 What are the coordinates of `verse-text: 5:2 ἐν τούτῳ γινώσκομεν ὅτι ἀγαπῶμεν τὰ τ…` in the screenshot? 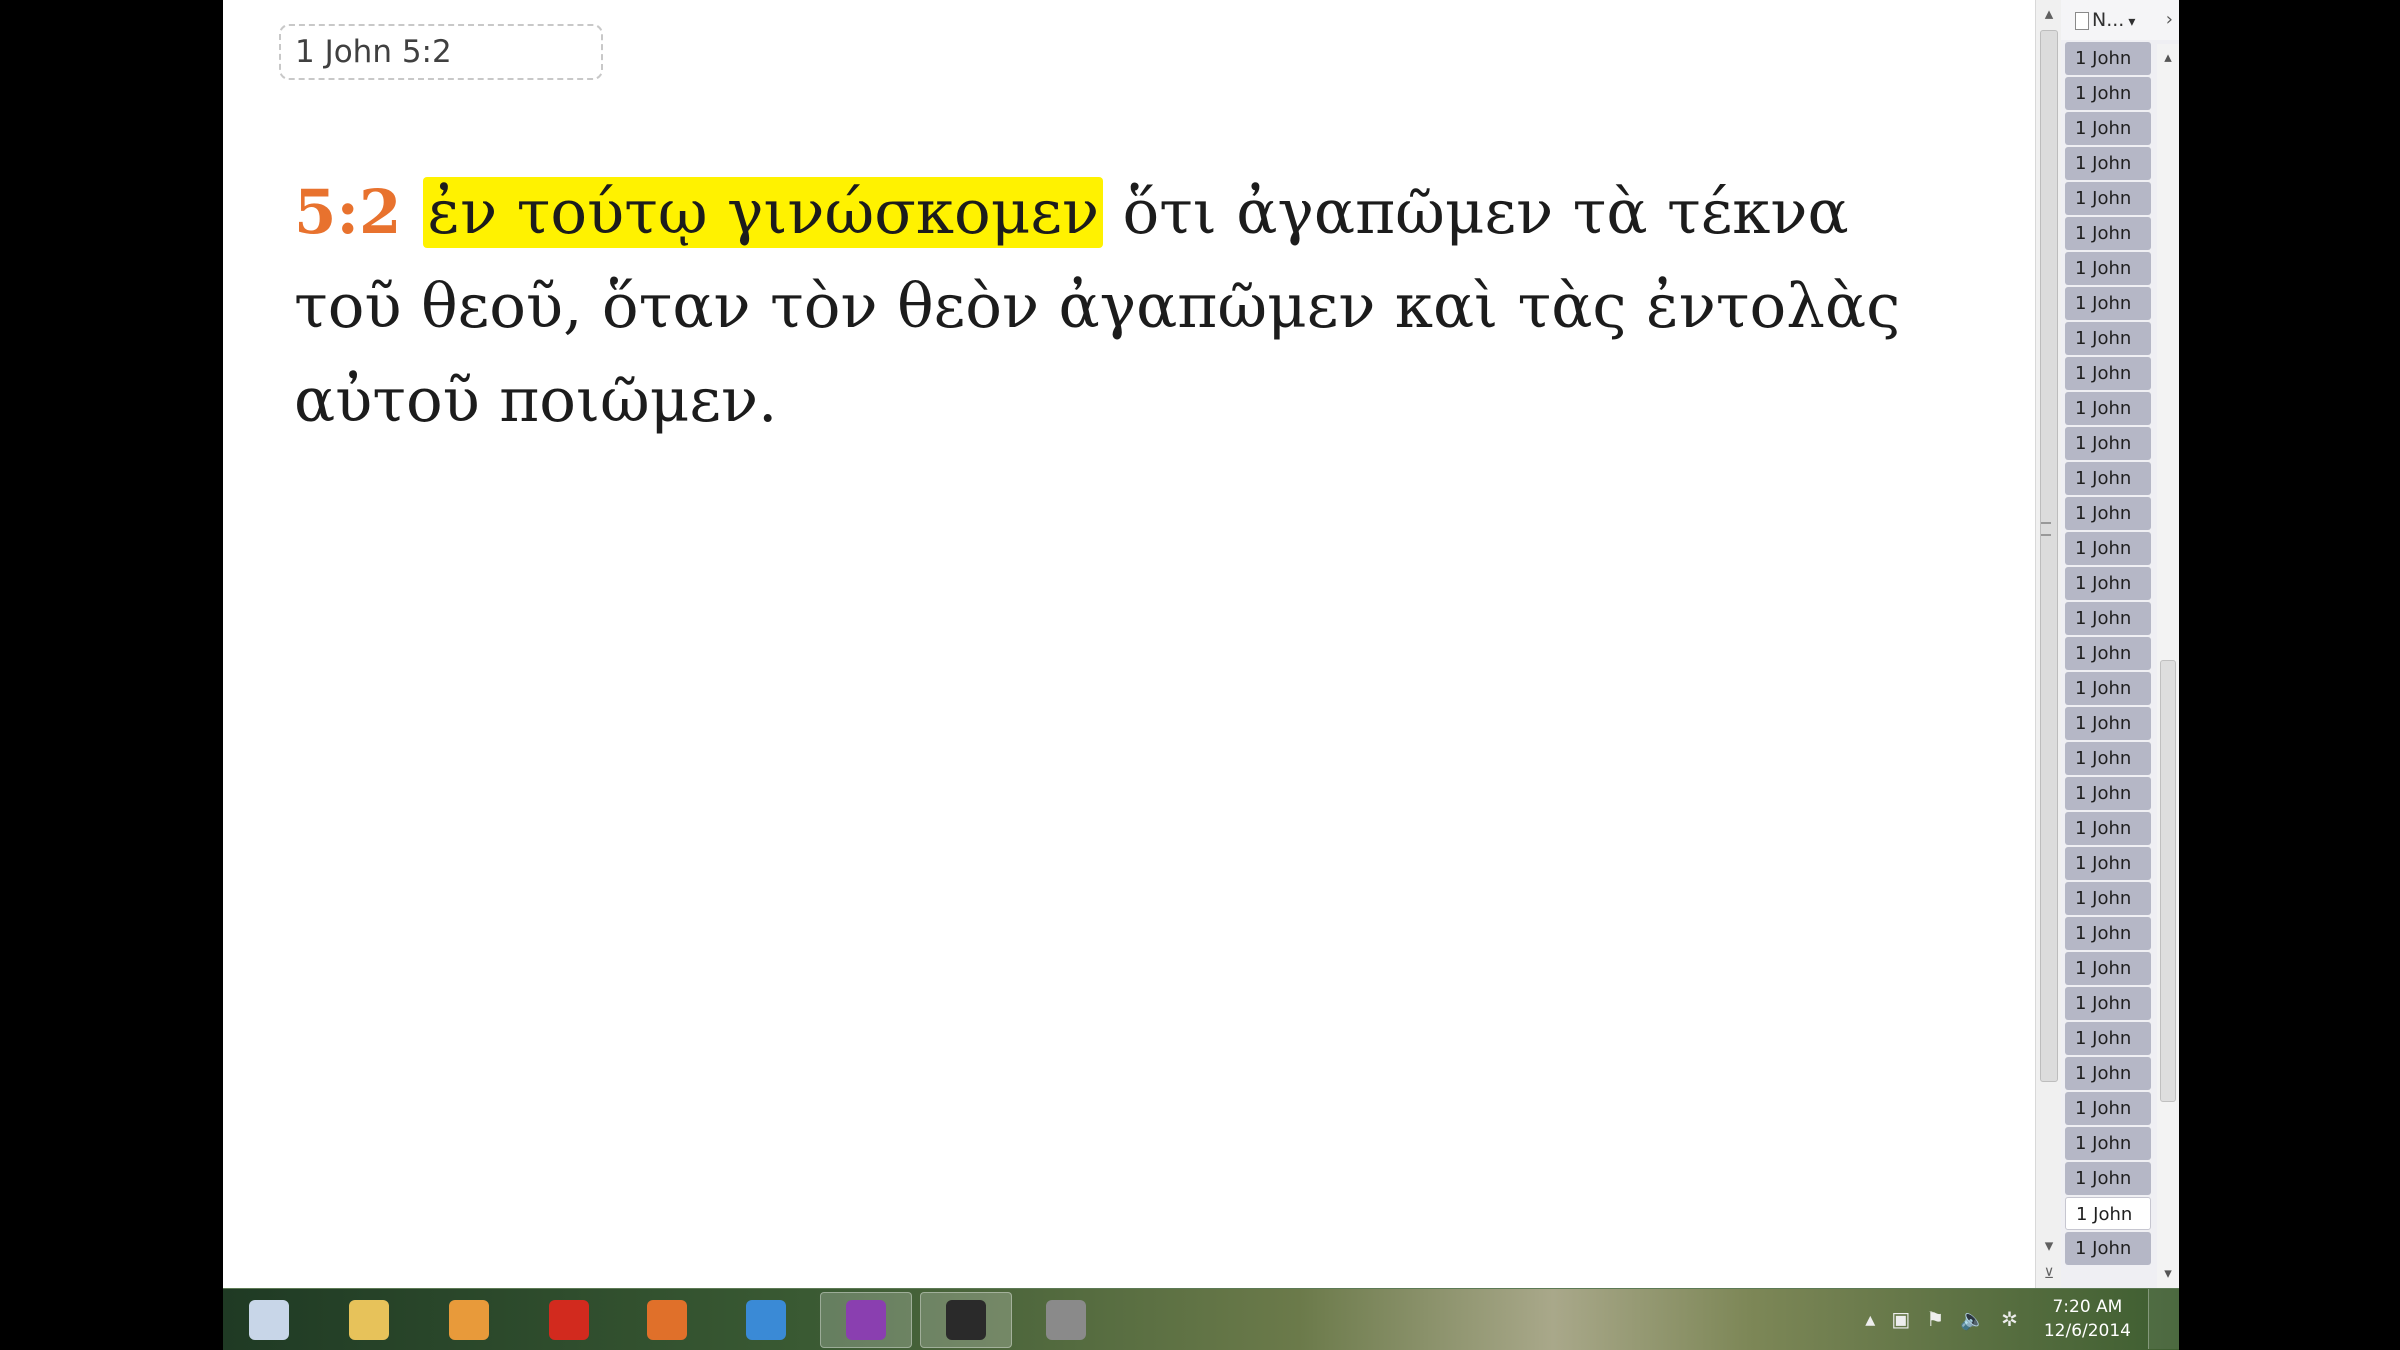 It's located at (1114, 307).